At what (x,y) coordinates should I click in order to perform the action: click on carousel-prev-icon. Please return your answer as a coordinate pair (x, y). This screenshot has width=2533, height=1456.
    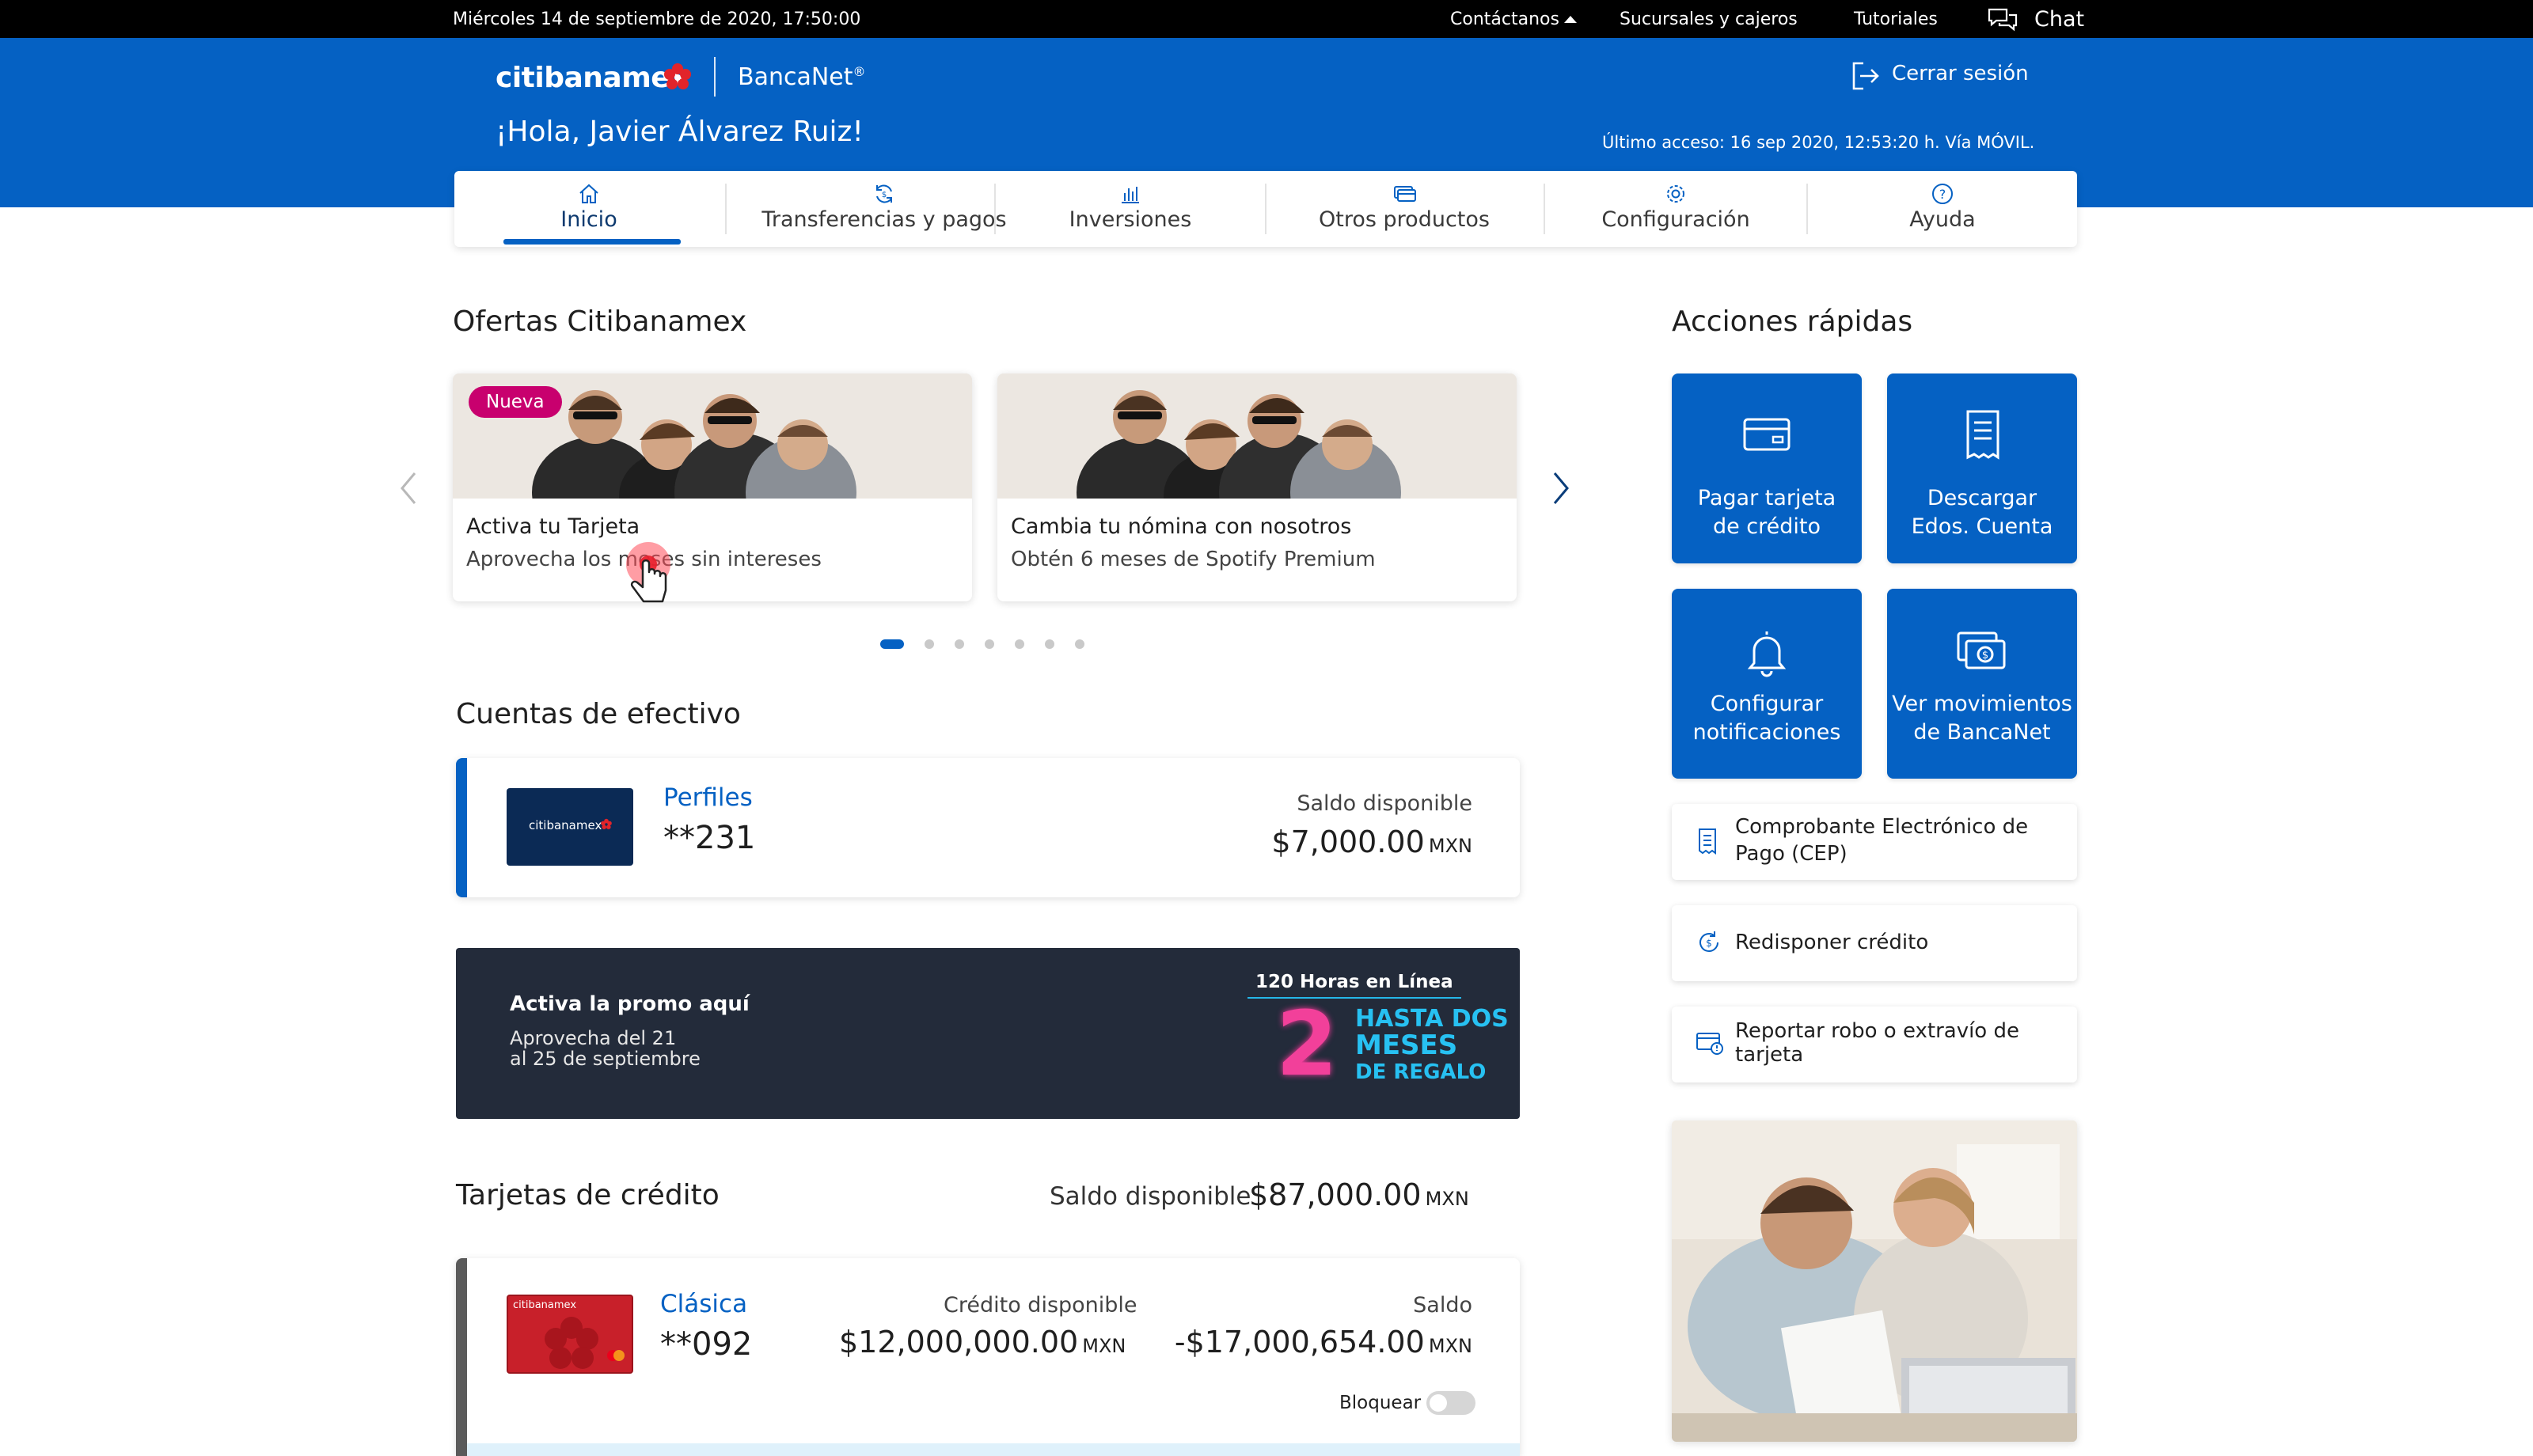
    Looking at the image, I should click on (409, 490).